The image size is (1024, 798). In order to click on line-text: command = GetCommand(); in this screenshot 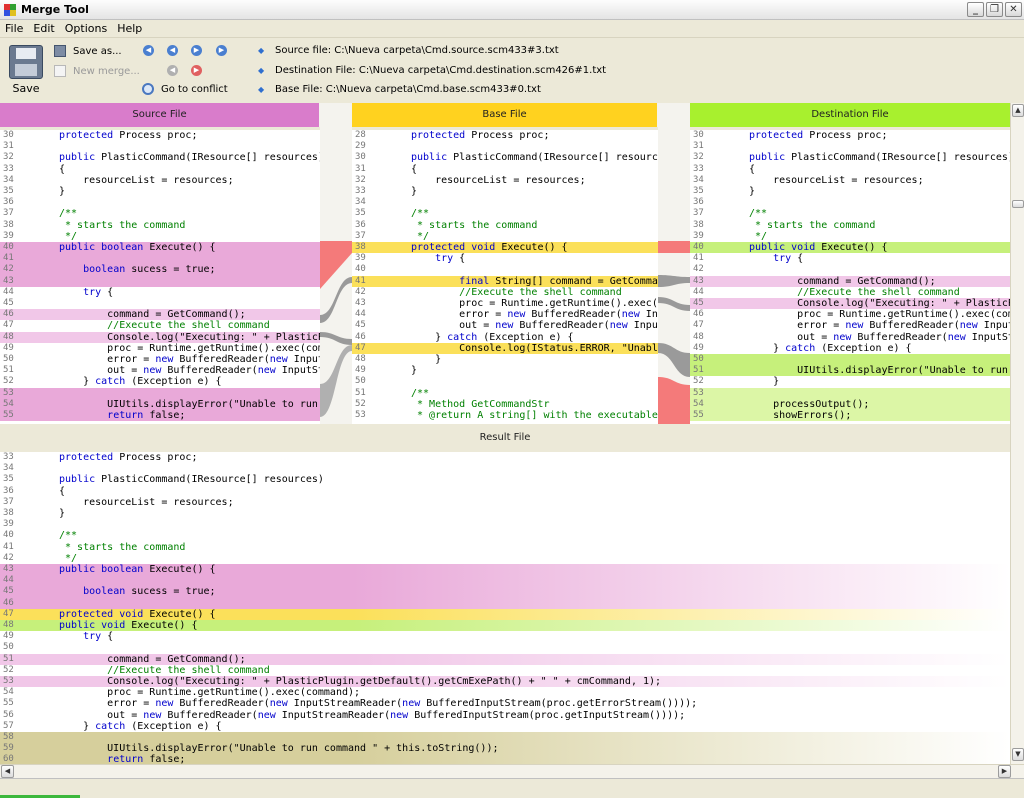, I will do `click(152, 659)`.